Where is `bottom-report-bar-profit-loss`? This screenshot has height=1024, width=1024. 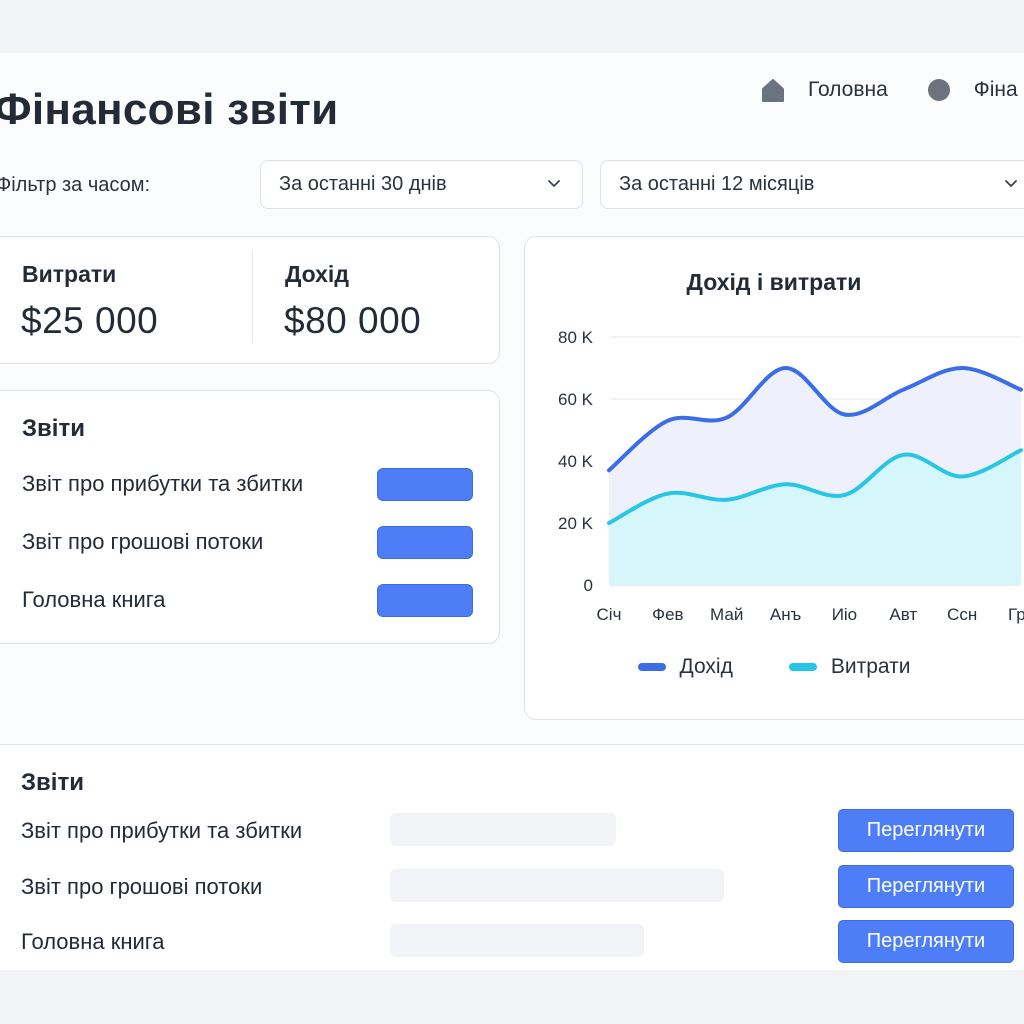
bottom-report-bar-profit-loss is located at coordinates (503, 829).